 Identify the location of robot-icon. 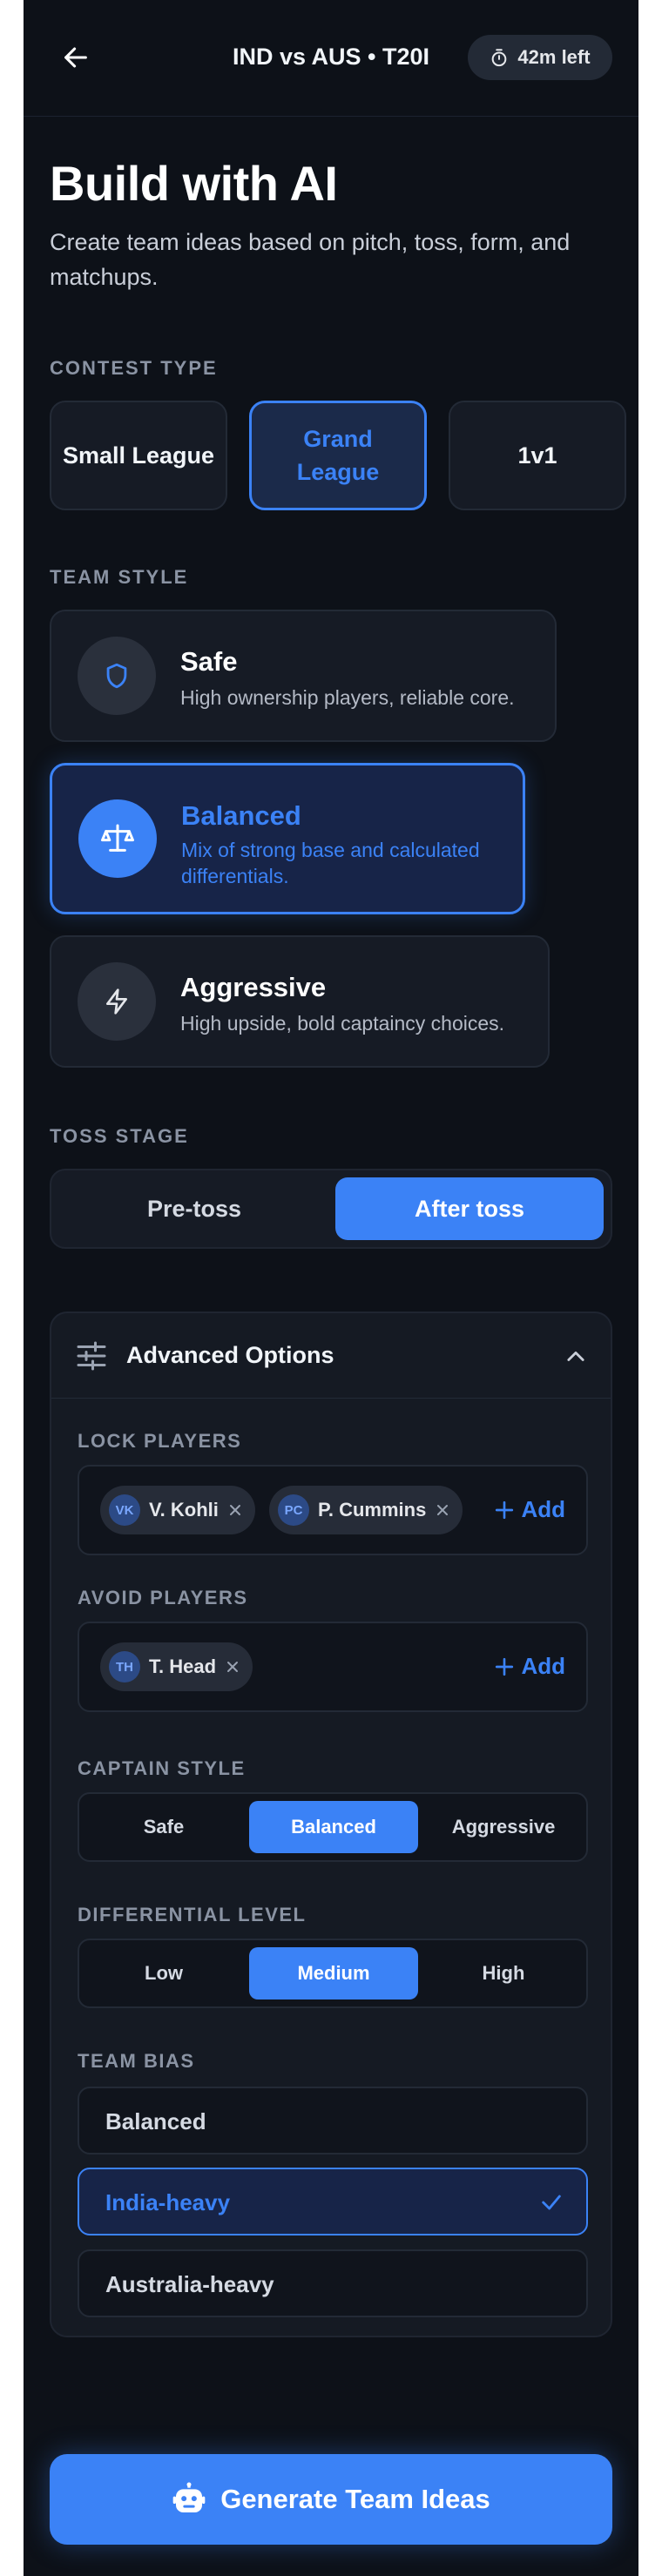
(189, 2497).